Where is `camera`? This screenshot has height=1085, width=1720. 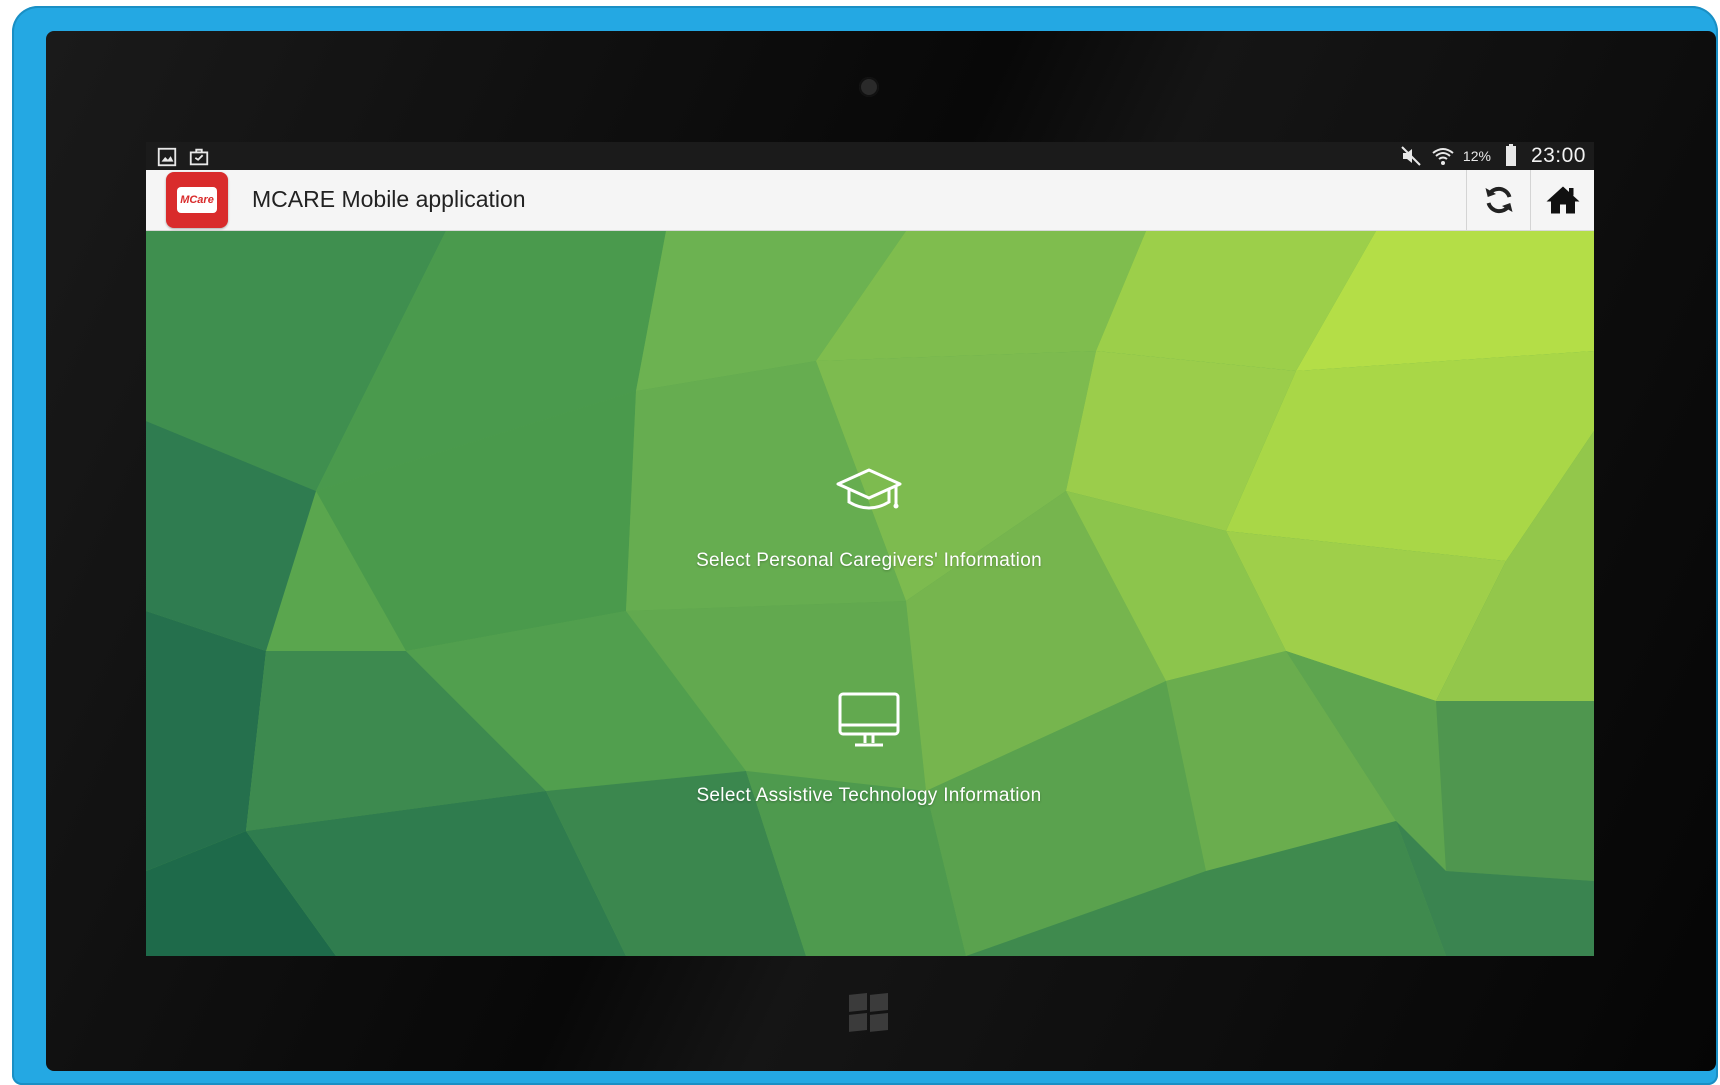
camera is located at coordinates (869, 87).